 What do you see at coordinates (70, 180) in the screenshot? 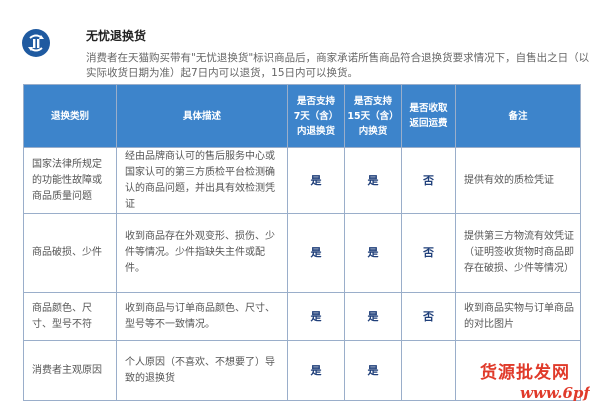
I see `cell-category: 国家法律所规定的功能性故障或商品质量问题` at bounding box center [70, 180].